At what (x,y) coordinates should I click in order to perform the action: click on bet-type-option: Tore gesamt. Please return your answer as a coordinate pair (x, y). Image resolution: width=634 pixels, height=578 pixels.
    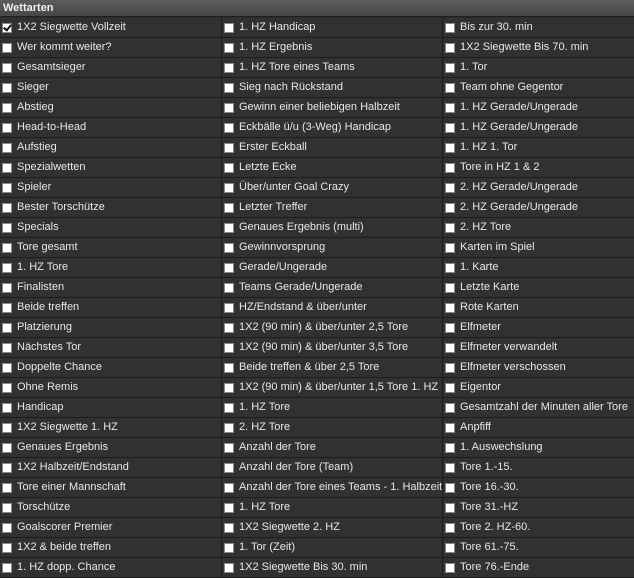
    Looking at the image, I should click on (111, 248).